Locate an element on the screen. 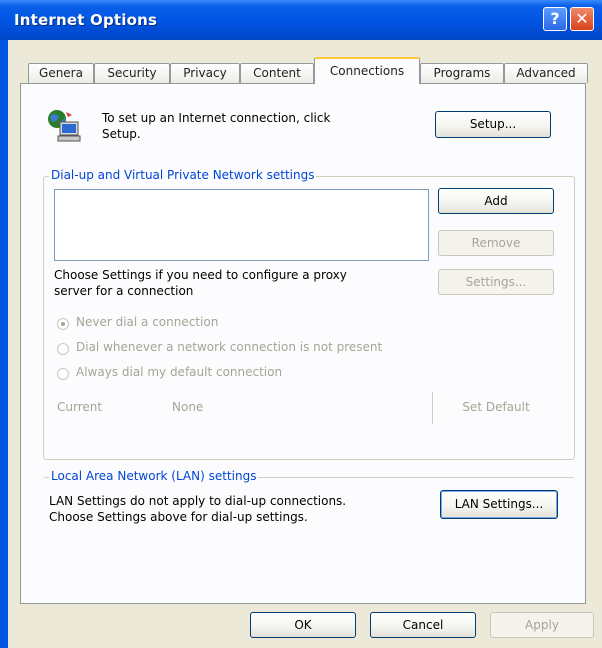  tab-content: Content is located at coordinates (277, 73).